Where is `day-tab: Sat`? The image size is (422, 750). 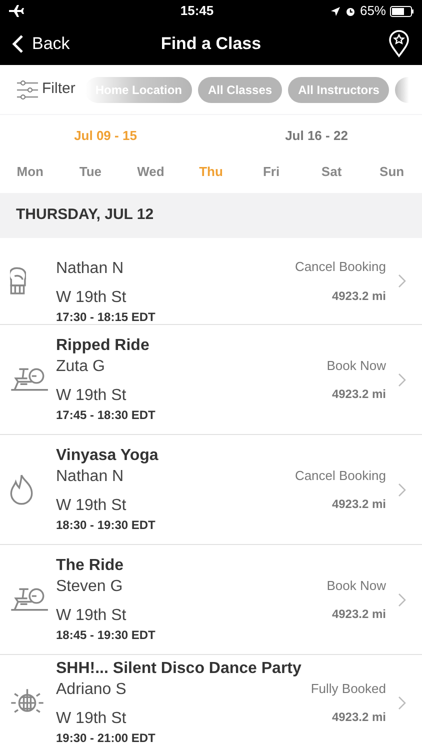
day-tab: Sat is located at coordinates (331, 172).